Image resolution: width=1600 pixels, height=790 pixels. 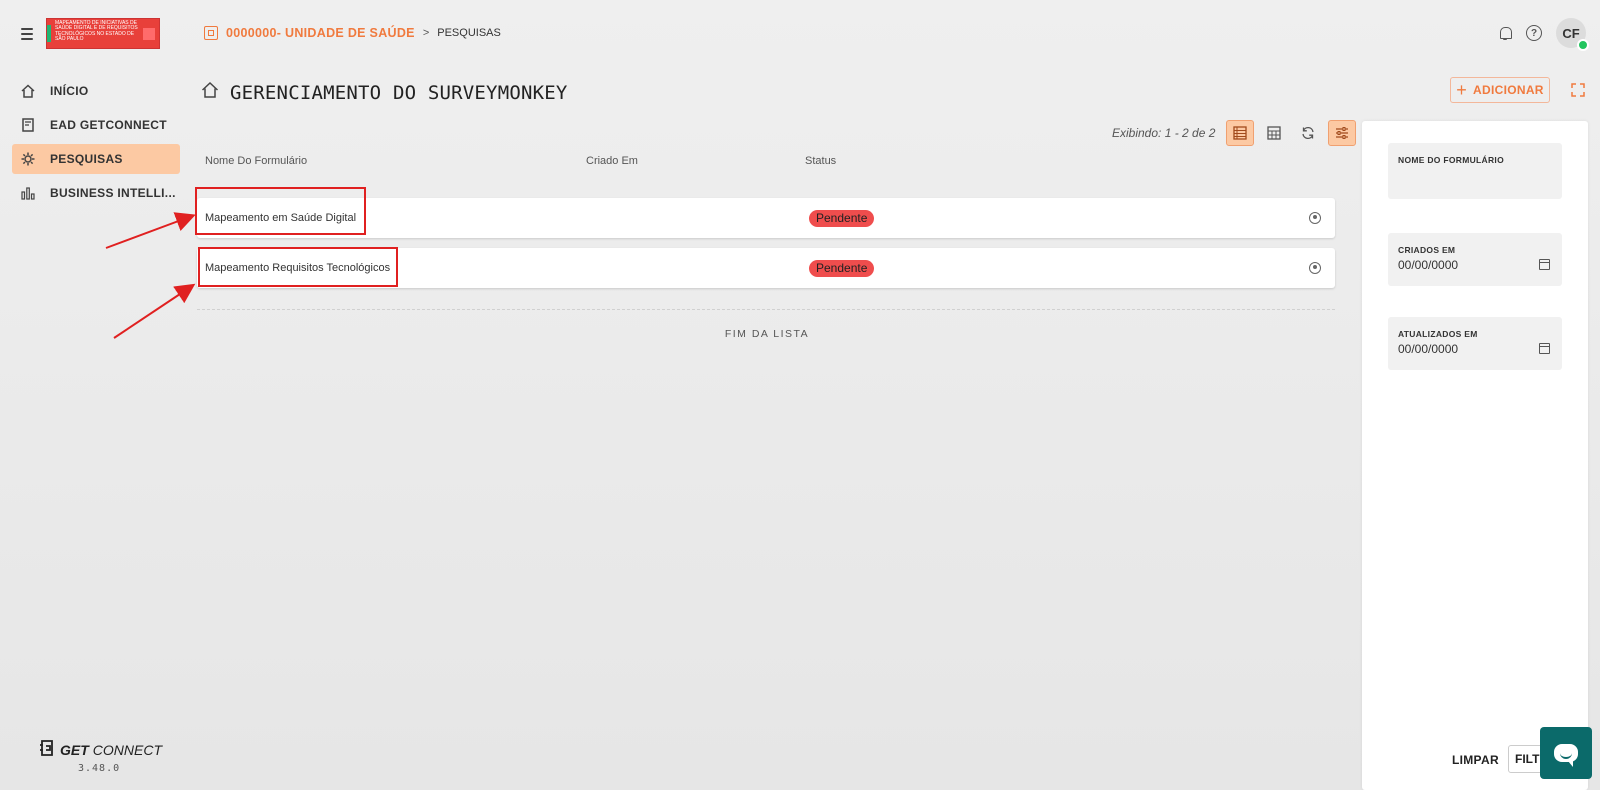 I want to click on page-title-text: GERENCIAMENTO DO SURVEYMONKEY, so click(x=399, y=92).